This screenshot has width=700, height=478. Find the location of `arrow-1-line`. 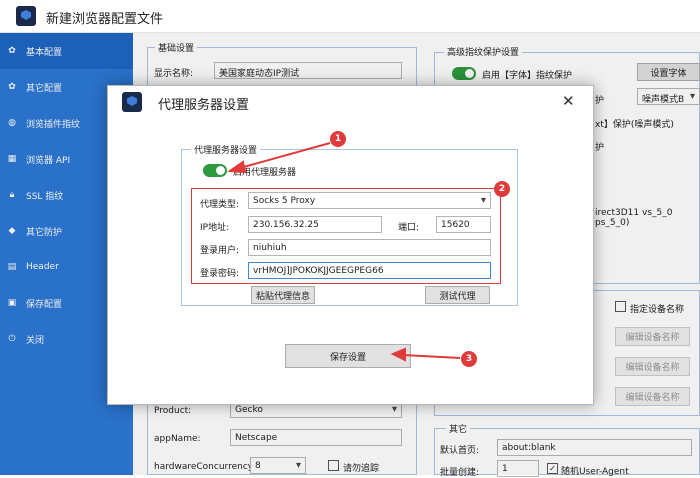

arrow-1-line is located at coordinates (285, 155).